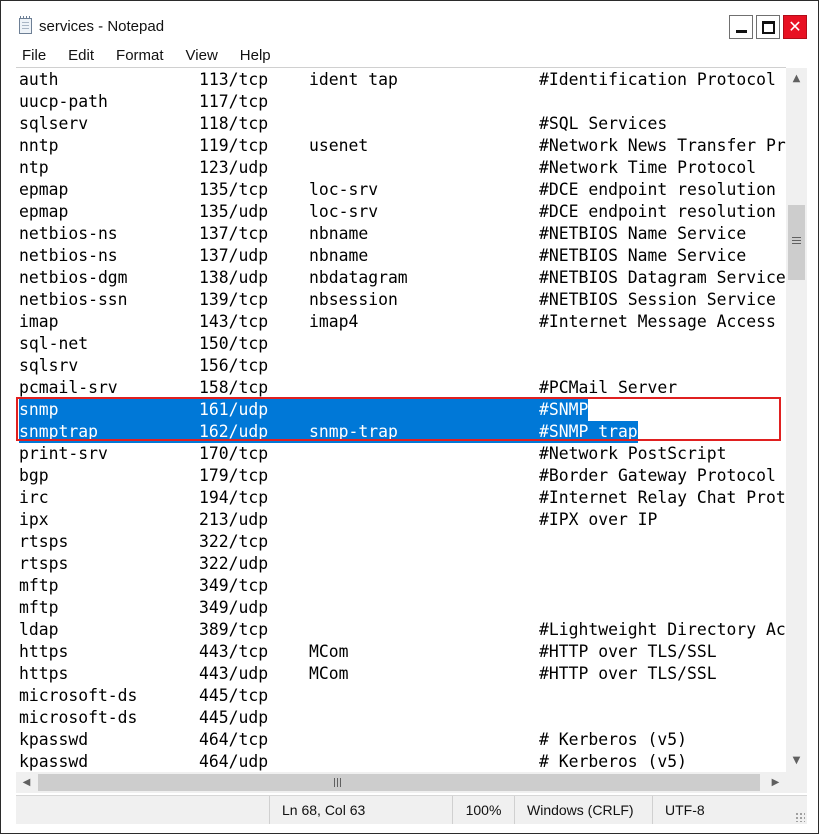  What do you see at coordinates (662, 629) in the screenshot?
I see `service-comment: #Lightweight Directory Ac` at bounding box center [662, 629].